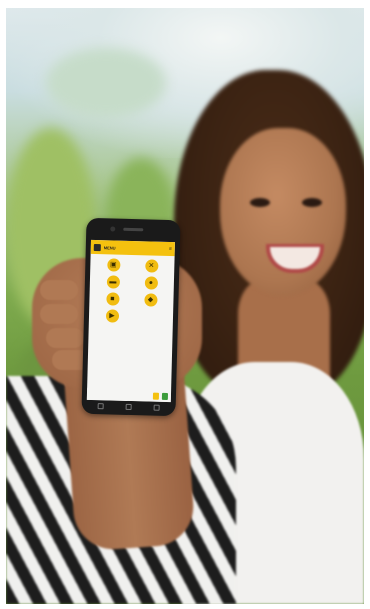 The height and width of the screenshot is (609, 370). What do you see at coordinates (170, 249) in the screenshot?
I see `menu-icon: ≡` at bounding box center [170, 249].